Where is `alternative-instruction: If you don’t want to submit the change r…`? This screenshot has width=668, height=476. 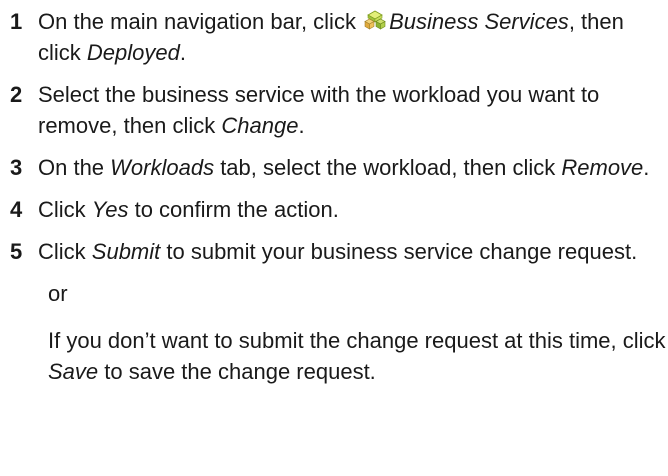
alternative-instruction: If you don’t want to submit the change r… is located at coordinates (357, 356).